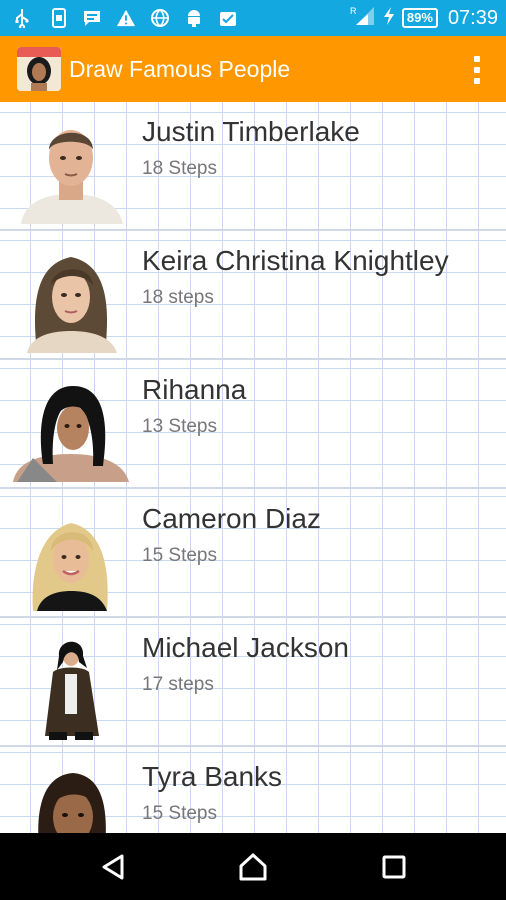 This screenshot has height=900, width=506. What do you see at coordinates (178, 684) in the screenshot?
I see `steps-count: 17 steps` at bounding box center [178, 684].